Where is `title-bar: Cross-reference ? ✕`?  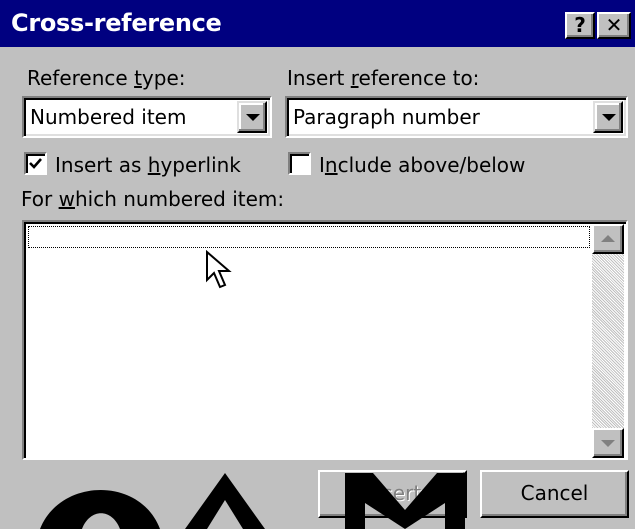 title-bar: Cross-reference ? ✕ is located at coordinates (317, 23).